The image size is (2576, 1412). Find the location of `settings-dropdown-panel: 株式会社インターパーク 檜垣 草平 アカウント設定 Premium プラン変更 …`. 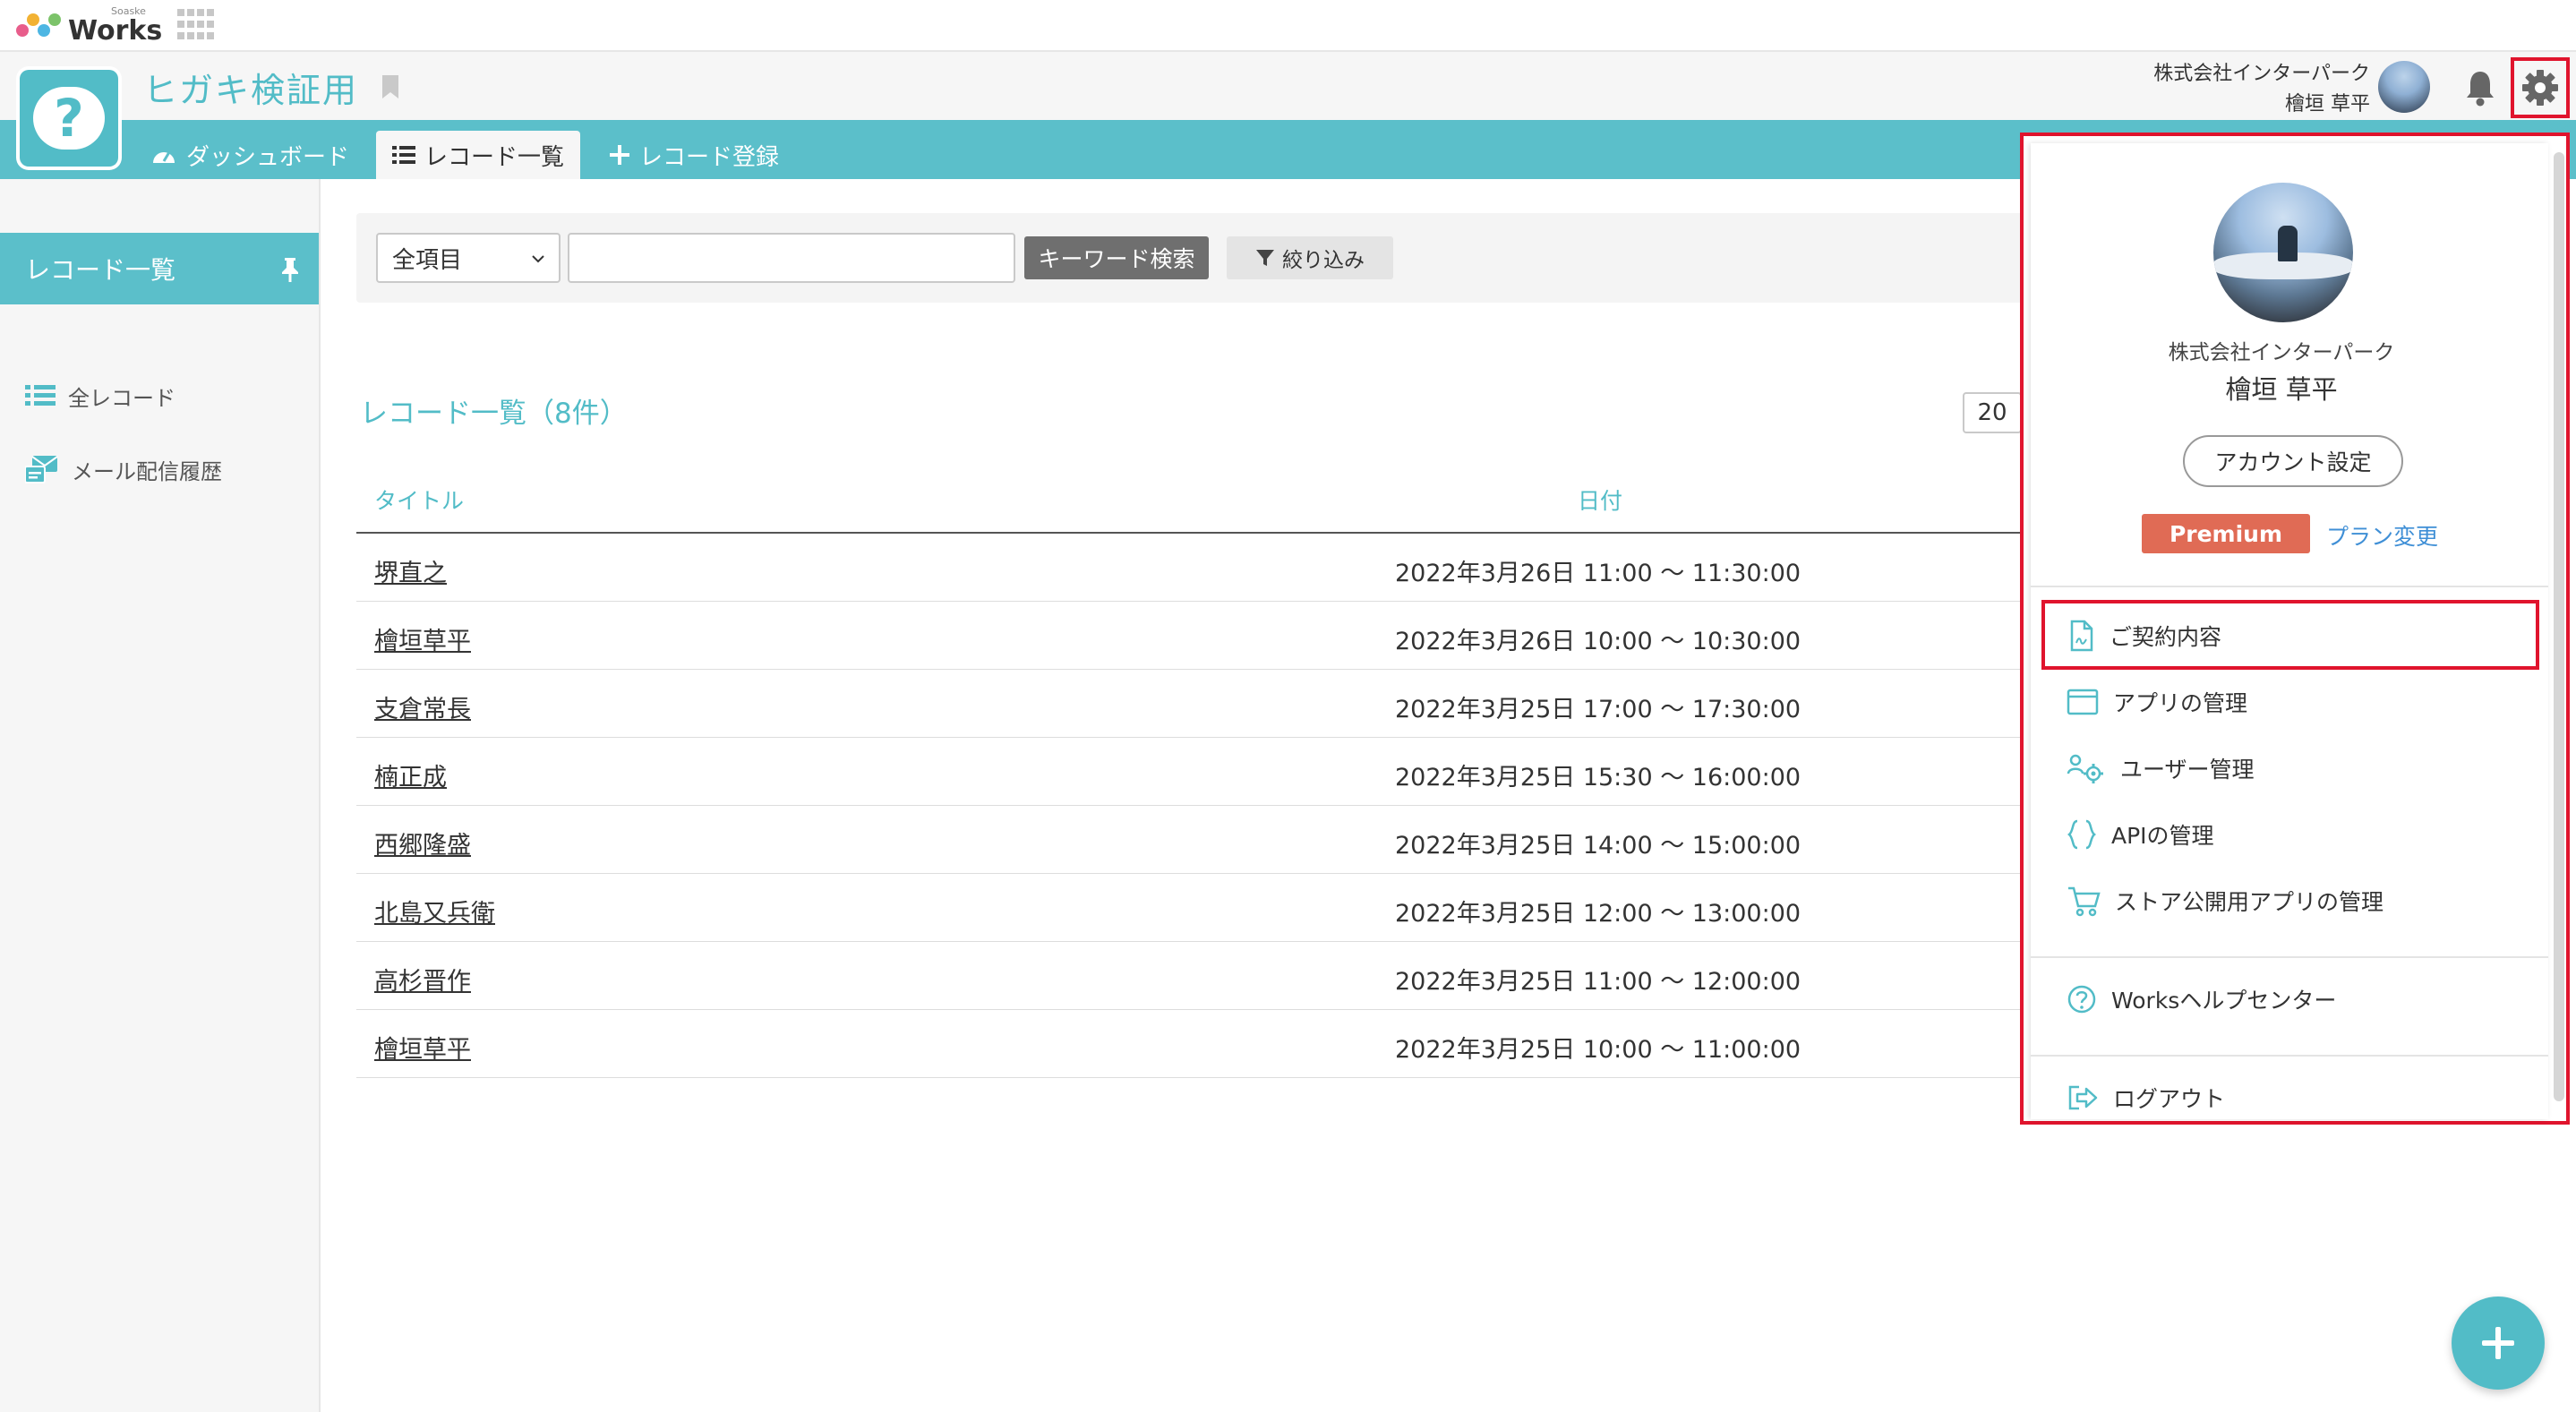

settings-dropdown-panel: 株式会社インターパーク 檜垣 草平 アカウント設定 Premium プラン変更 … is located at coordinates (2297, 631).